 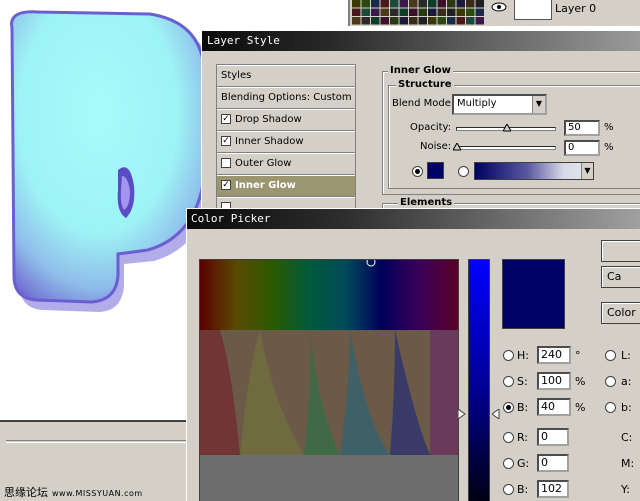 What do you see at coordinates (286, 142) in the screenshot?
I see `style-item-inner-shadow: ✓ Inner Shadow` at bounding box center [286, 142].